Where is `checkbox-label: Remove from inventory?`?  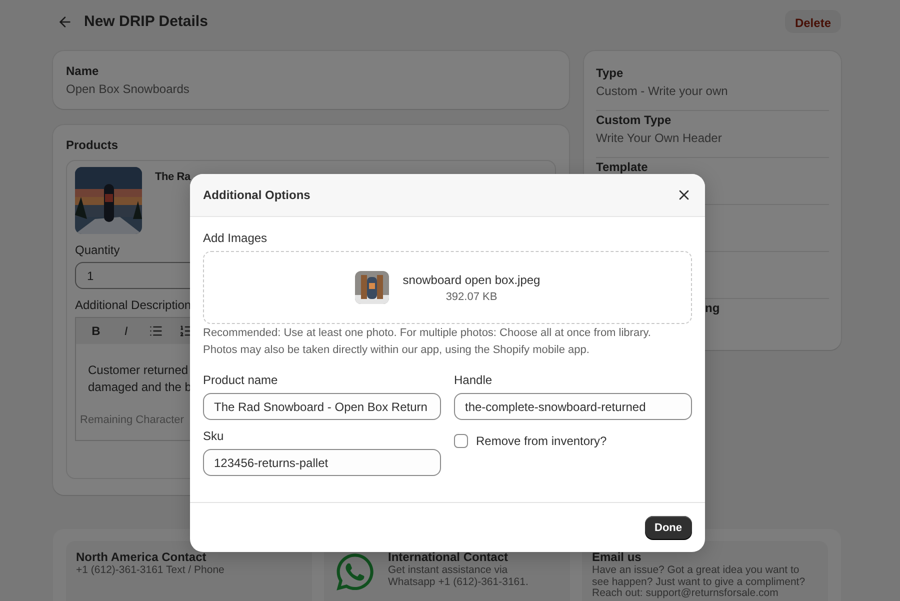
checkbox-label: Remove from inventory? is located at coordinates (541, 441).